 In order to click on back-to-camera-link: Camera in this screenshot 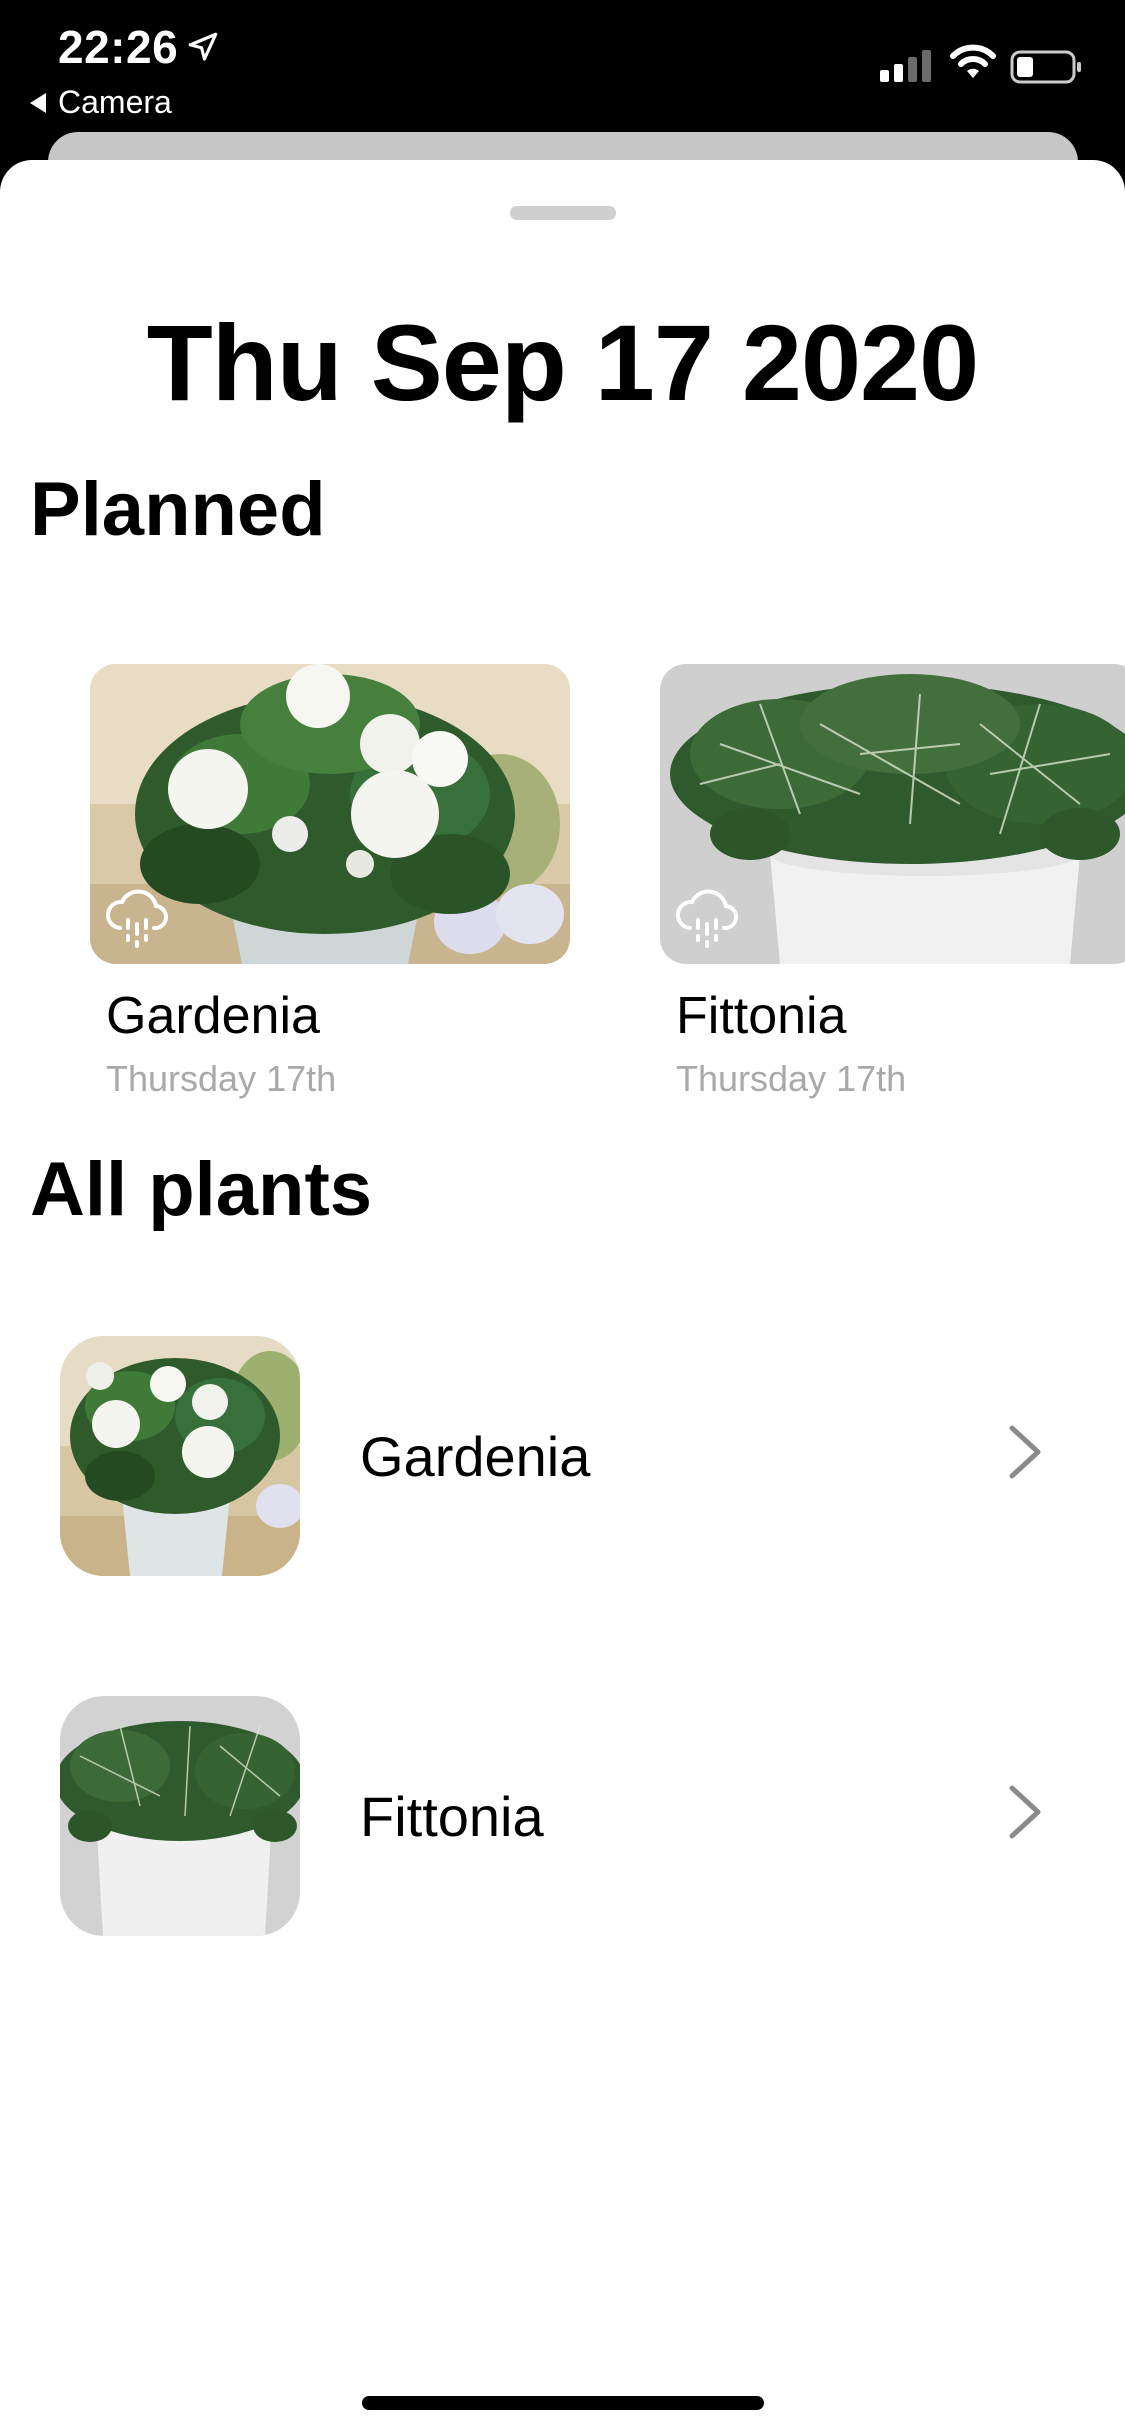, I will do `click(101, 102)`.